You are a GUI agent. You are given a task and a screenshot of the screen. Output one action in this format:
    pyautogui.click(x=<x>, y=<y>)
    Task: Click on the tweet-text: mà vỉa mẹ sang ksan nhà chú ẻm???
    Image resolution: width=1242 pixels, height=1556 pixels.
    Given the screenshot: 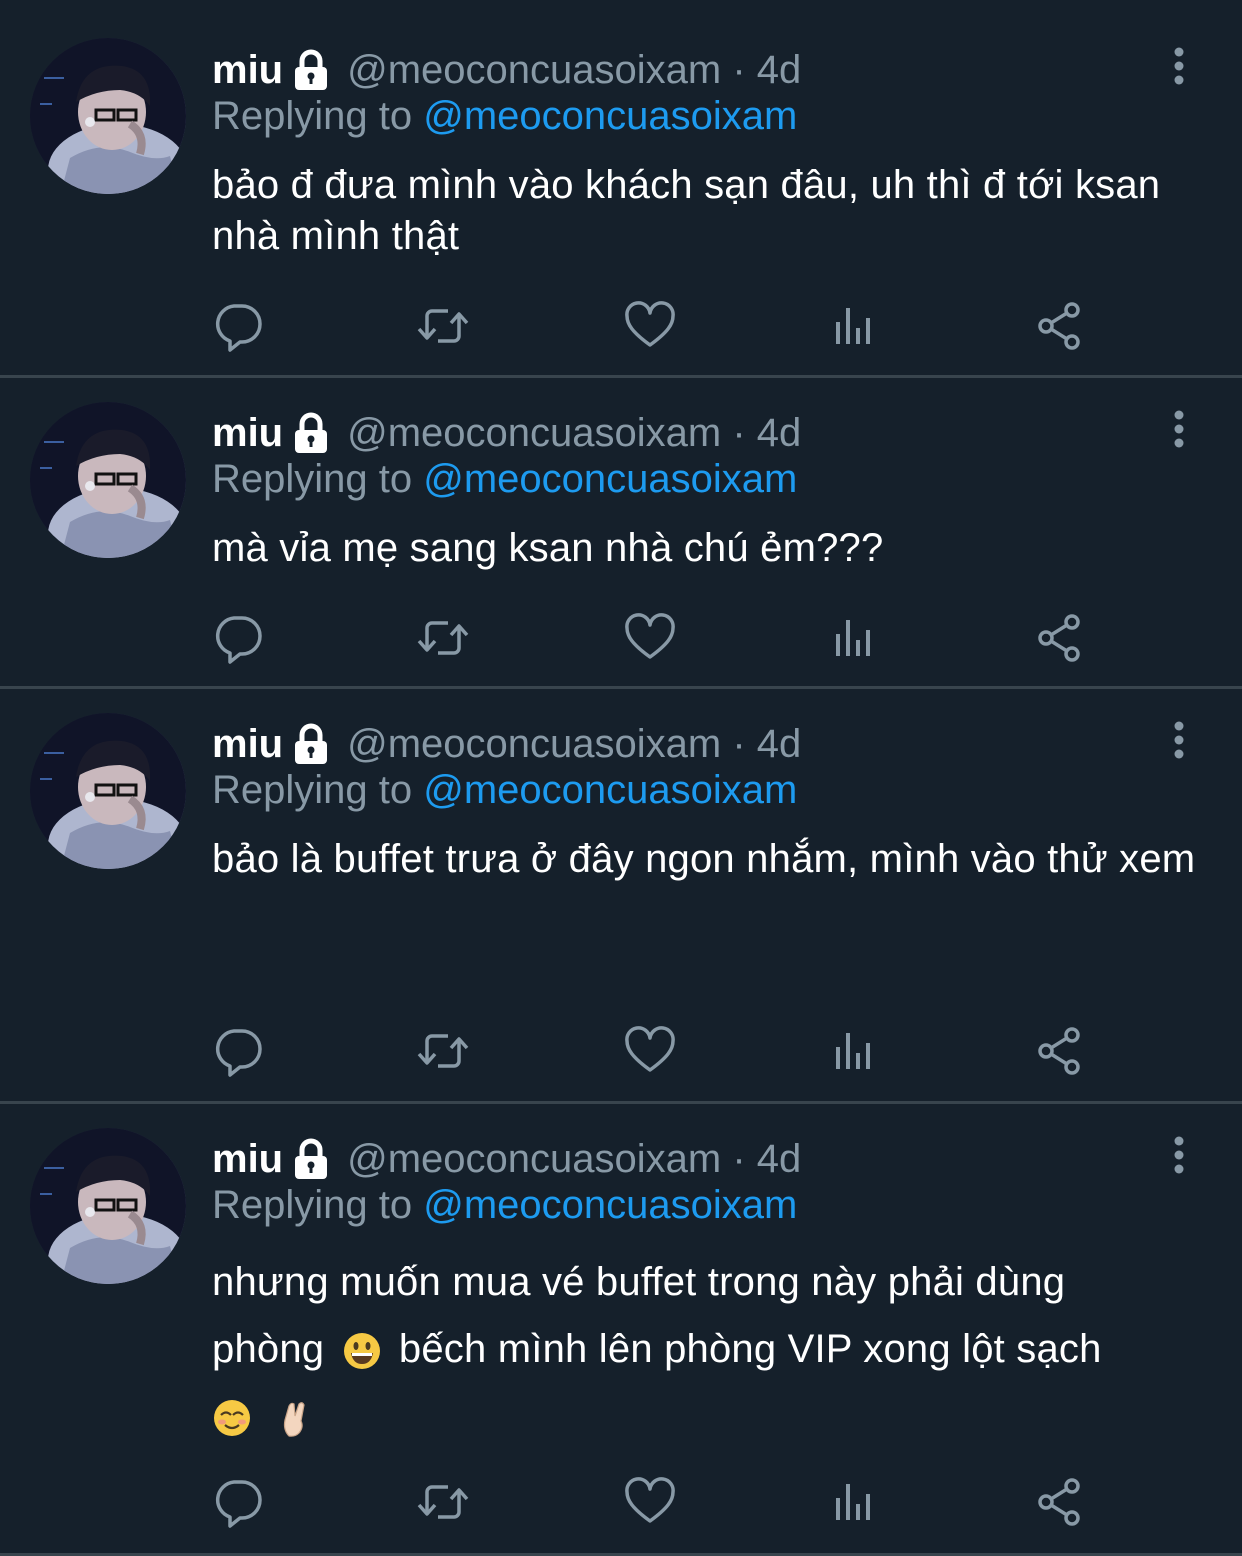 What is the action you would take?
    pyautogui.click(x=548, y=548)
    